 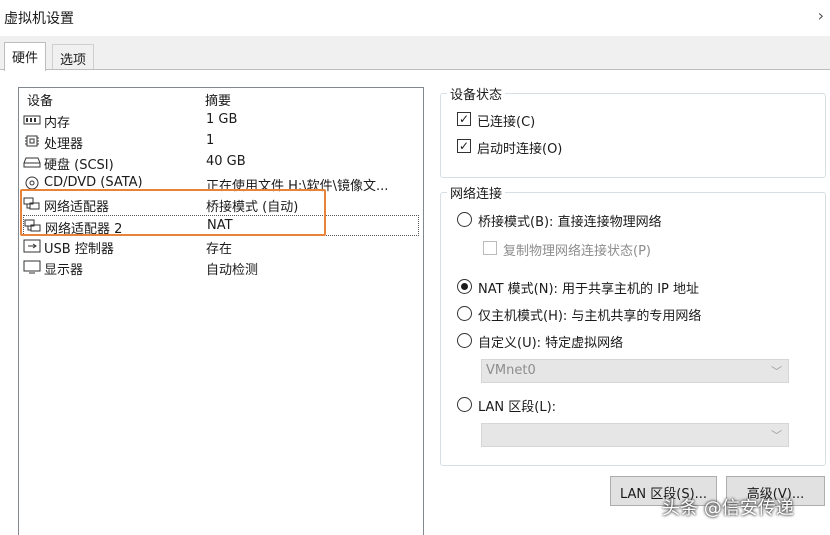 I want to click on device-summary: 自动检测, so click(x=232, y=270).